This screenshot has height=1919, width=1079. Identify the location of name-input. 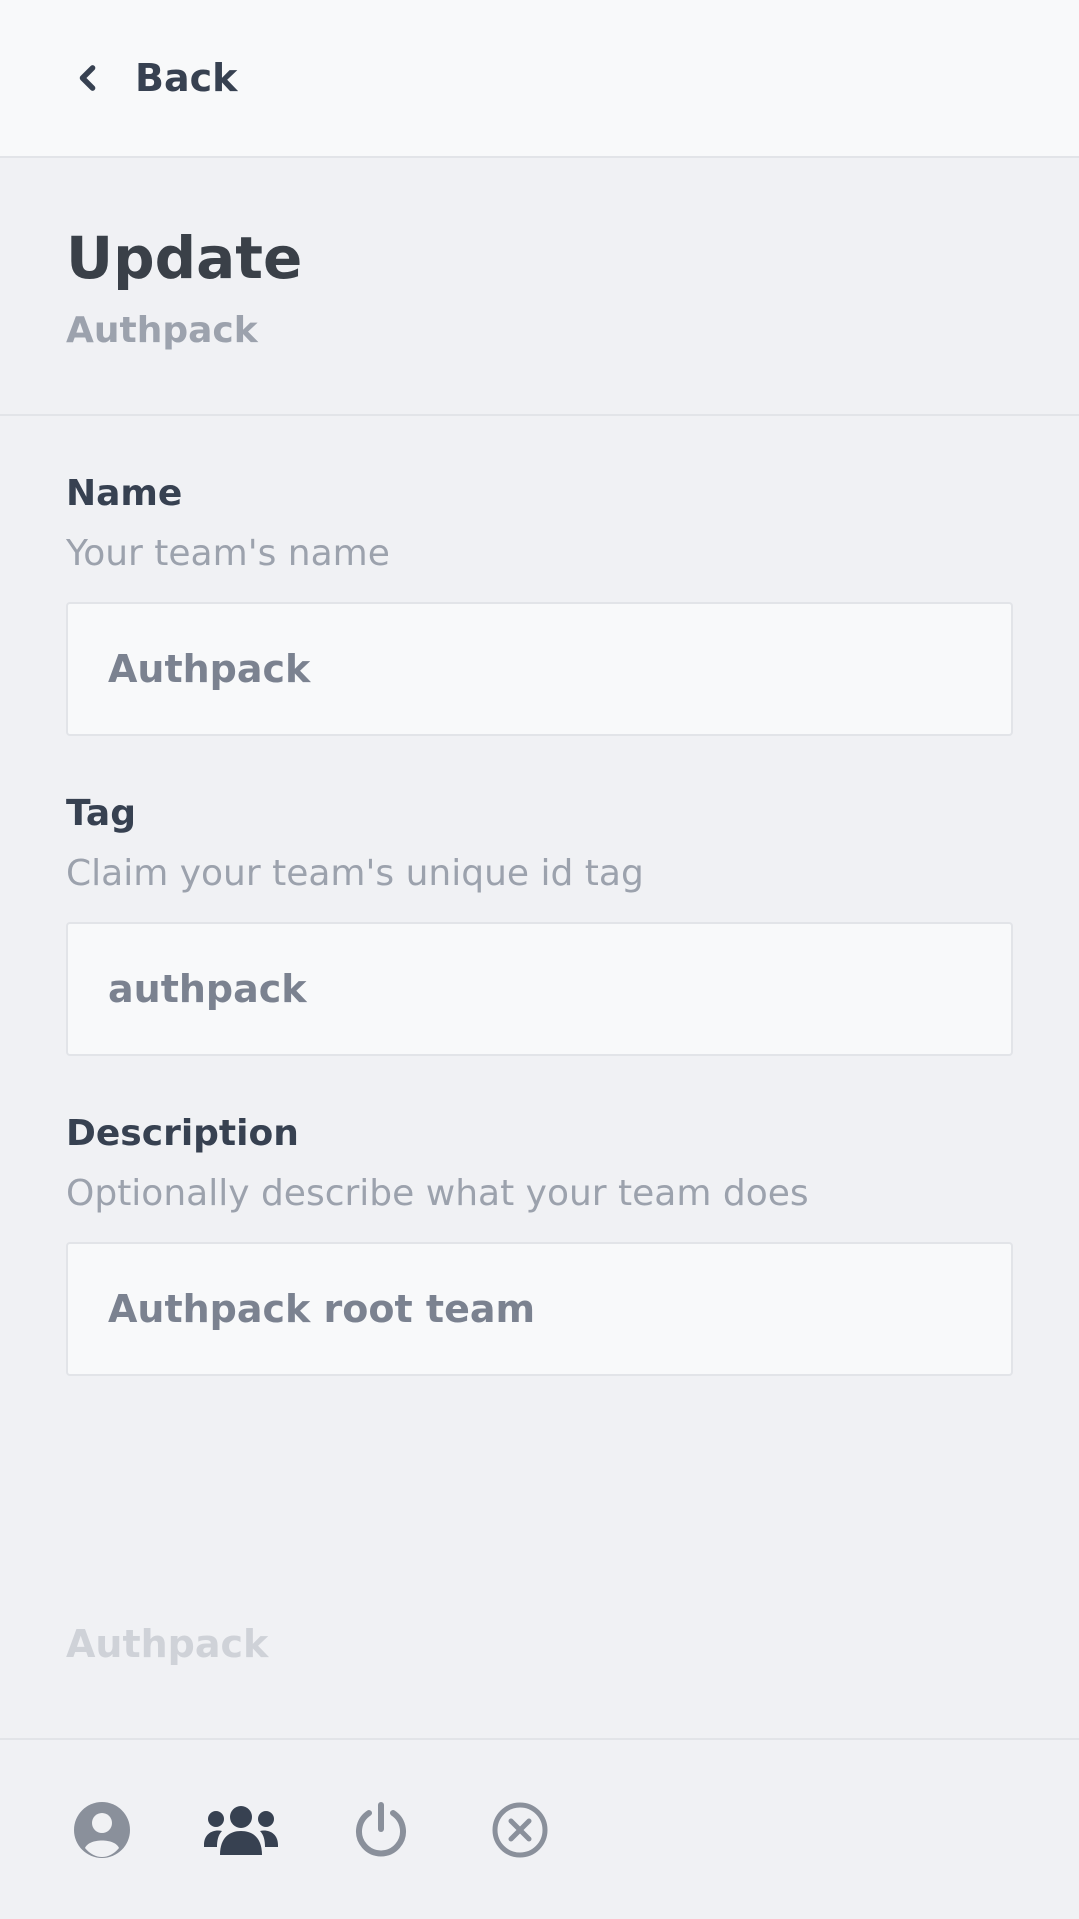
(539, 669).